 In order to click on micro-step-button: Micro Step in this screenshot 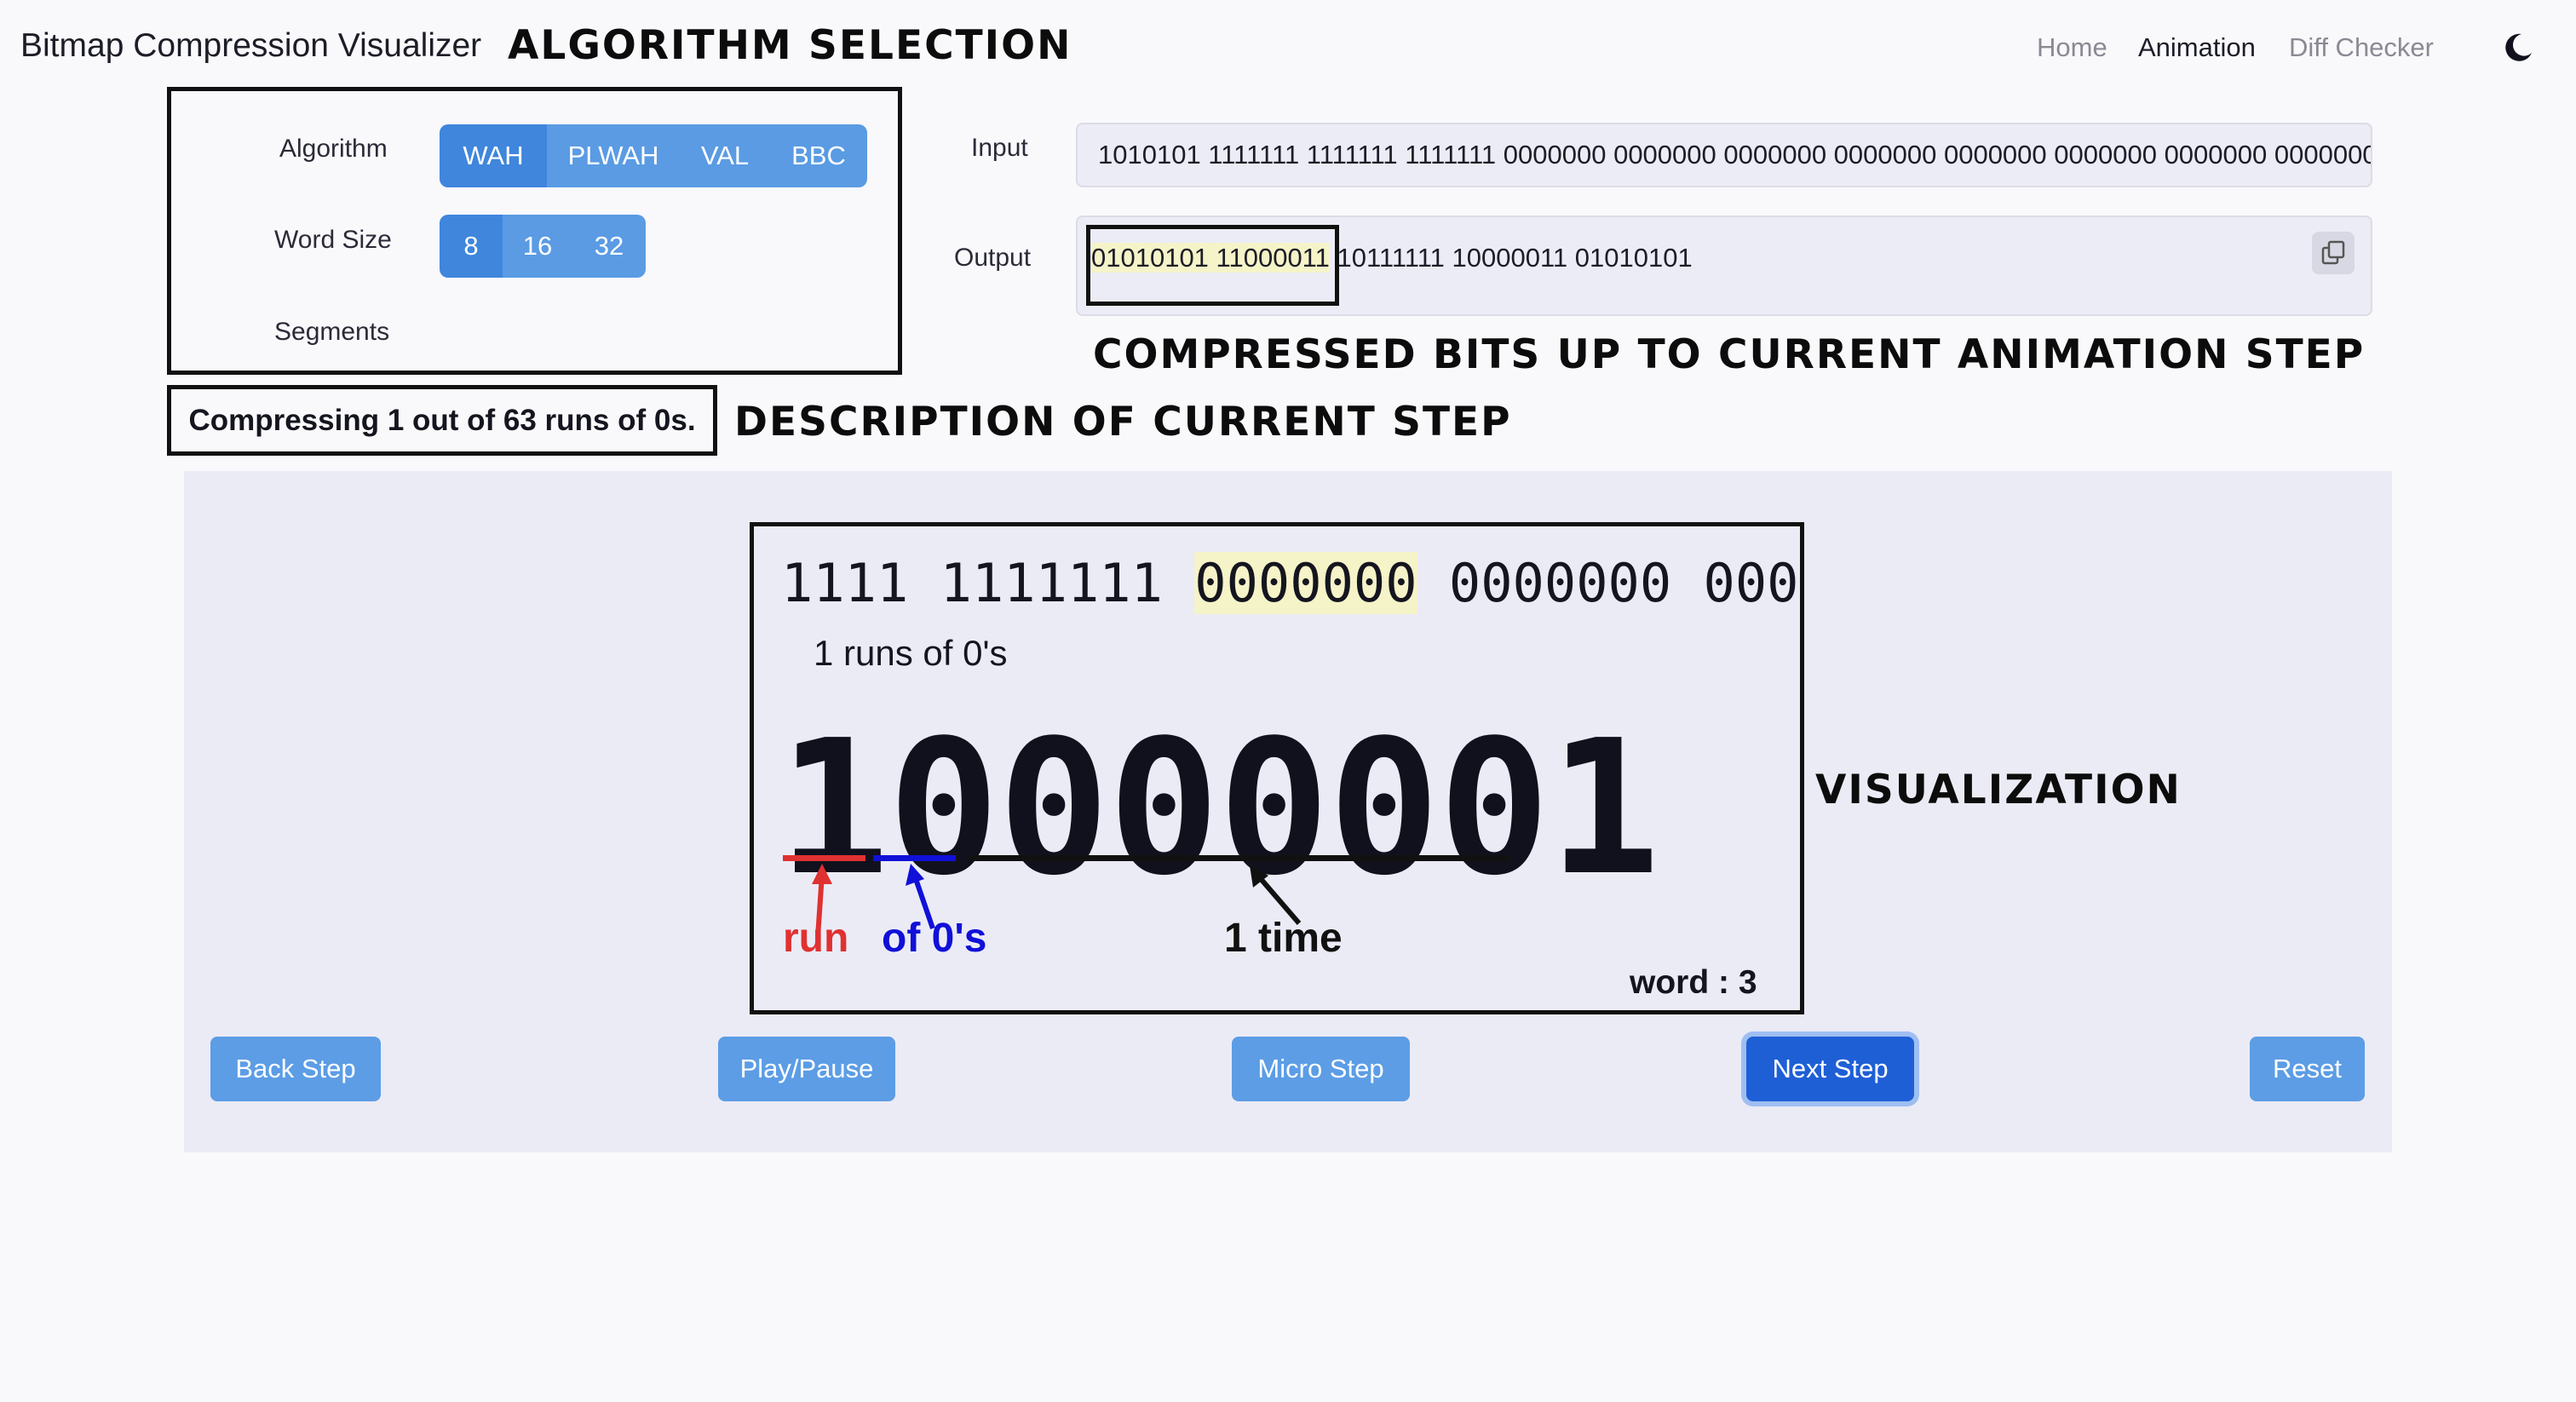, I will do `click(1321, 1069)`.